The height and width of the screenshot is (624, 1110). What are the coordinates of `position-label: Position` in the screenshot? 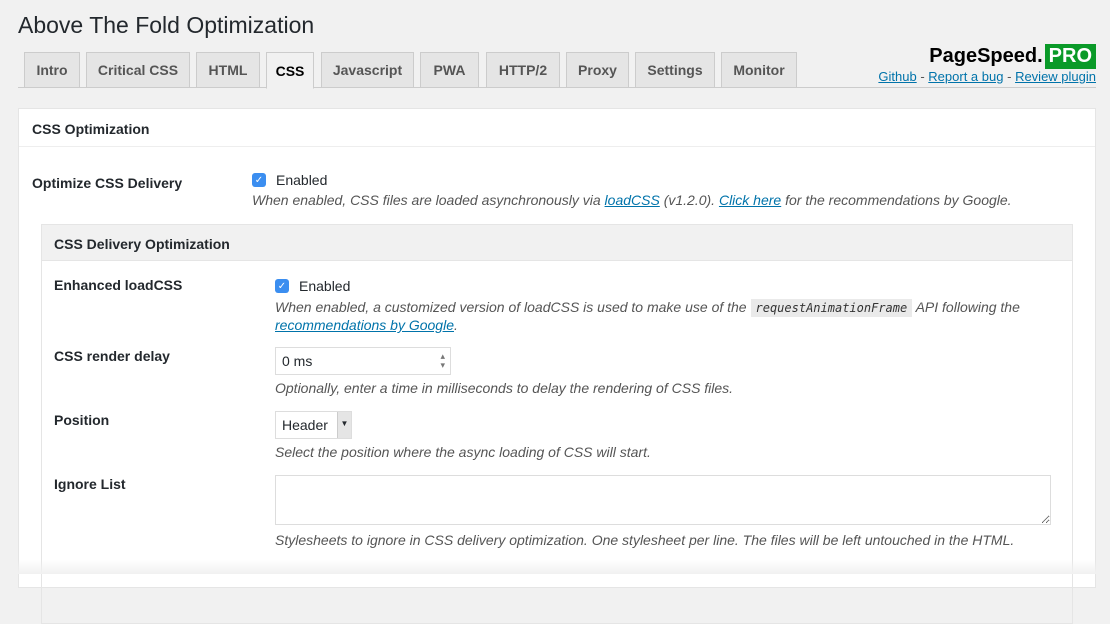 It's located at (82, 420).